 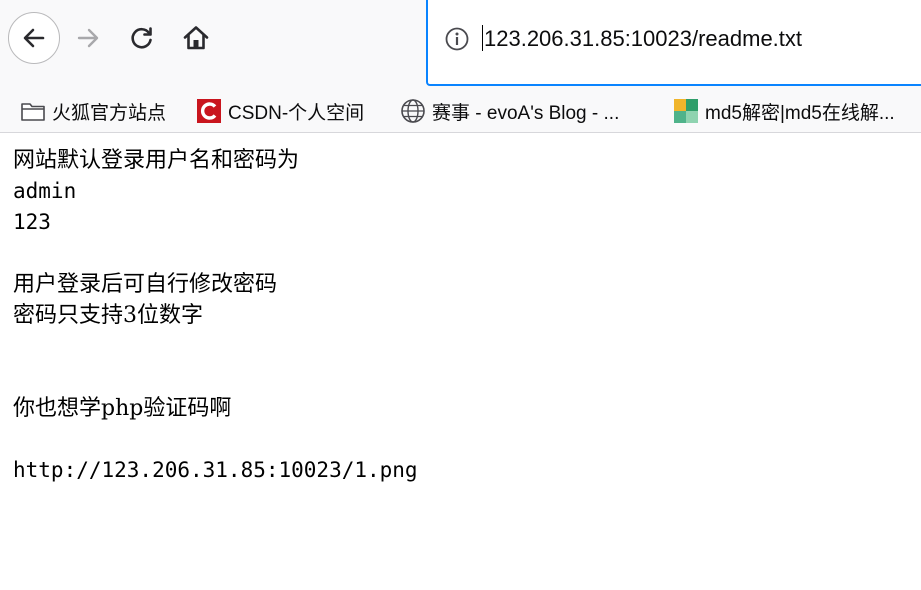 I want to click on text-line: 密码只支持3位数字, so click(x=108, y=315).